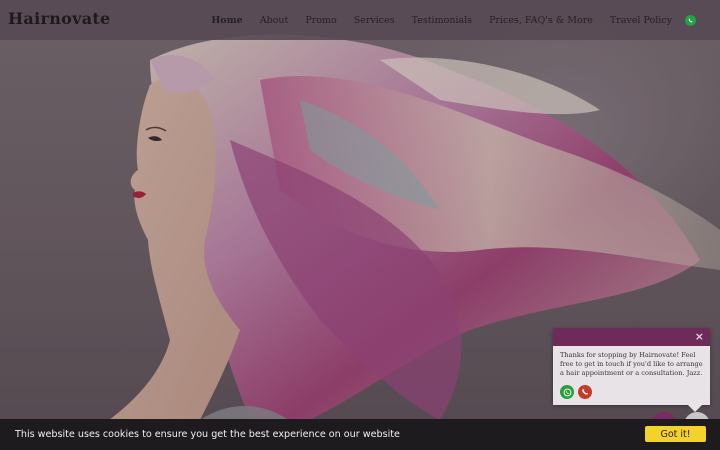  Describe the element at coordinates (576, 392) in the screenshot. I see `chat-contact-icons` at that location.